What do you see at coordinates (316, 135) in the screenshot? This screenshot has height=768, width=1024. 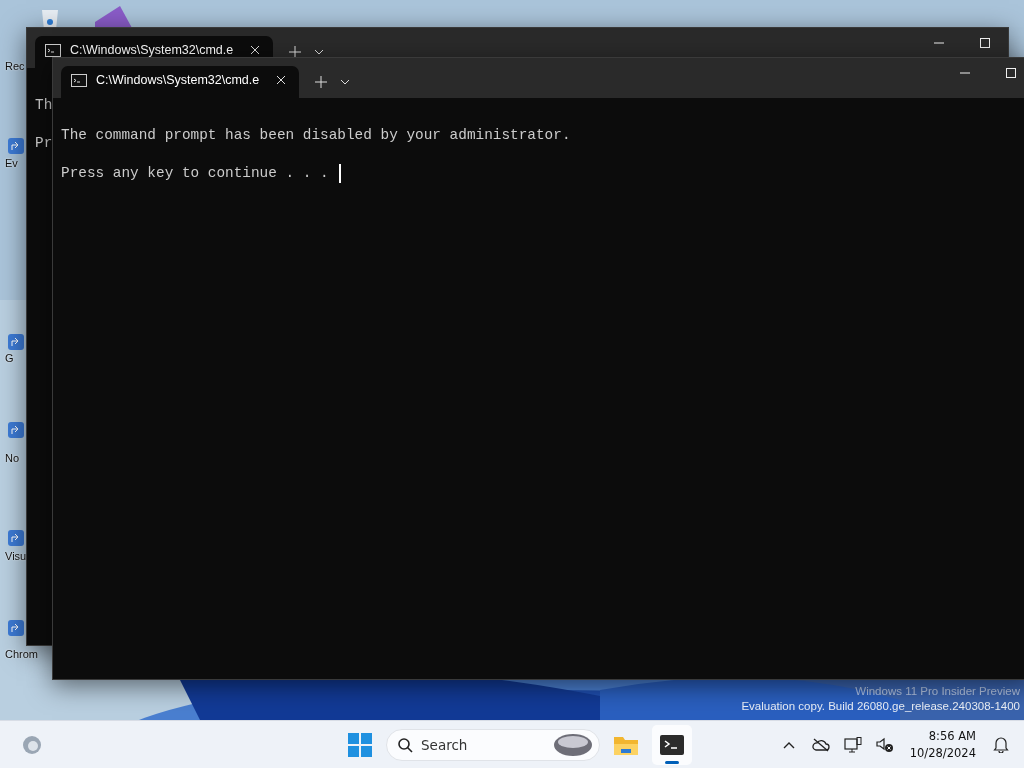 I see `console-text: The command prompt has been disabled by your administrator.` at bounding box center [316, 135].